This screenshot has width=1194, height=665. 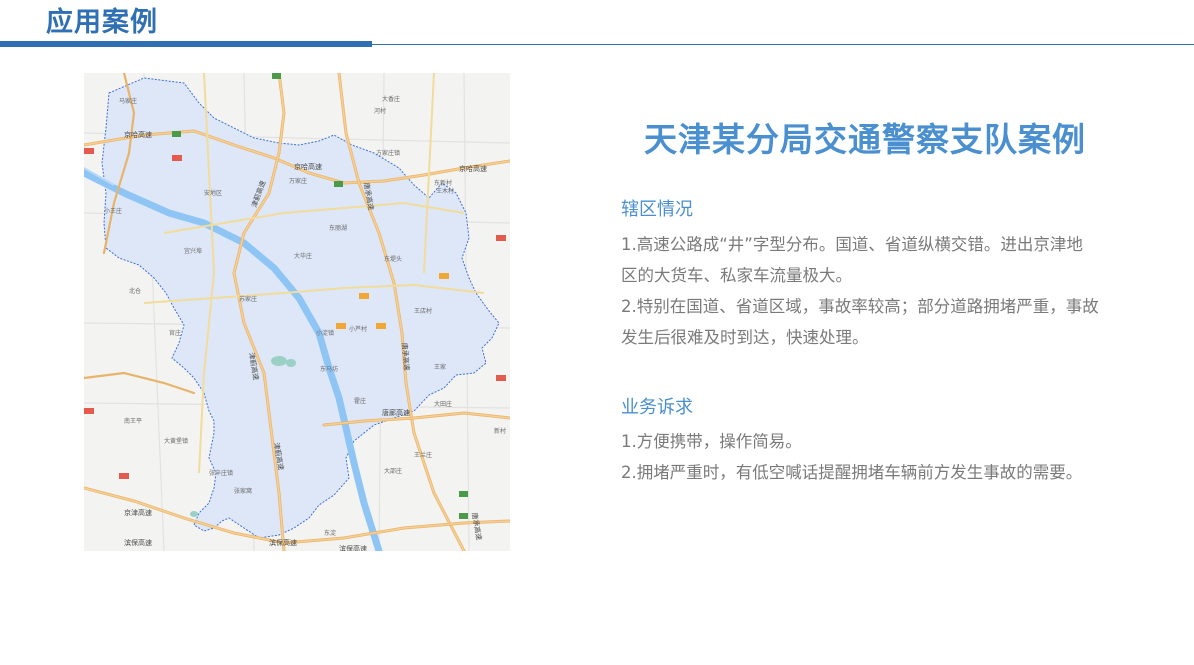 What do you see at coordinates (423, 455) in the screenshot?
I see `place-label: 王兰庄` at bounding box center [423, 455].